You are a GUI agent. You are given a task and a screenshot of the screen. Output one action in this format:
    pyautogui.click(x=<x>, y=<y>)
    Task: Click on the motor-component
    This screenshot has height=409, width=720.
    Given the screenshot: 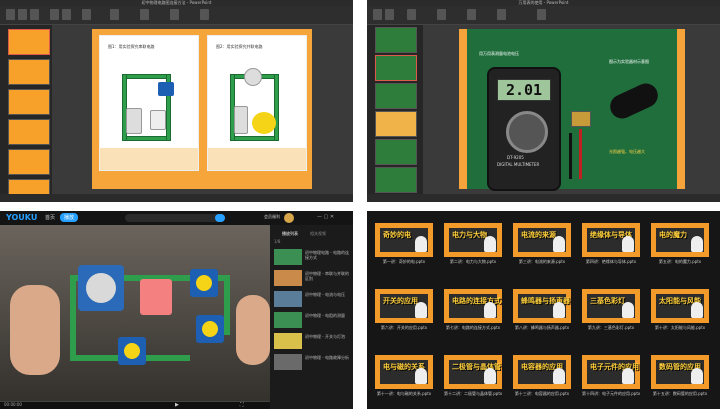 What is the action you would take?
    pyautogui.click(x=264, y=123)
    